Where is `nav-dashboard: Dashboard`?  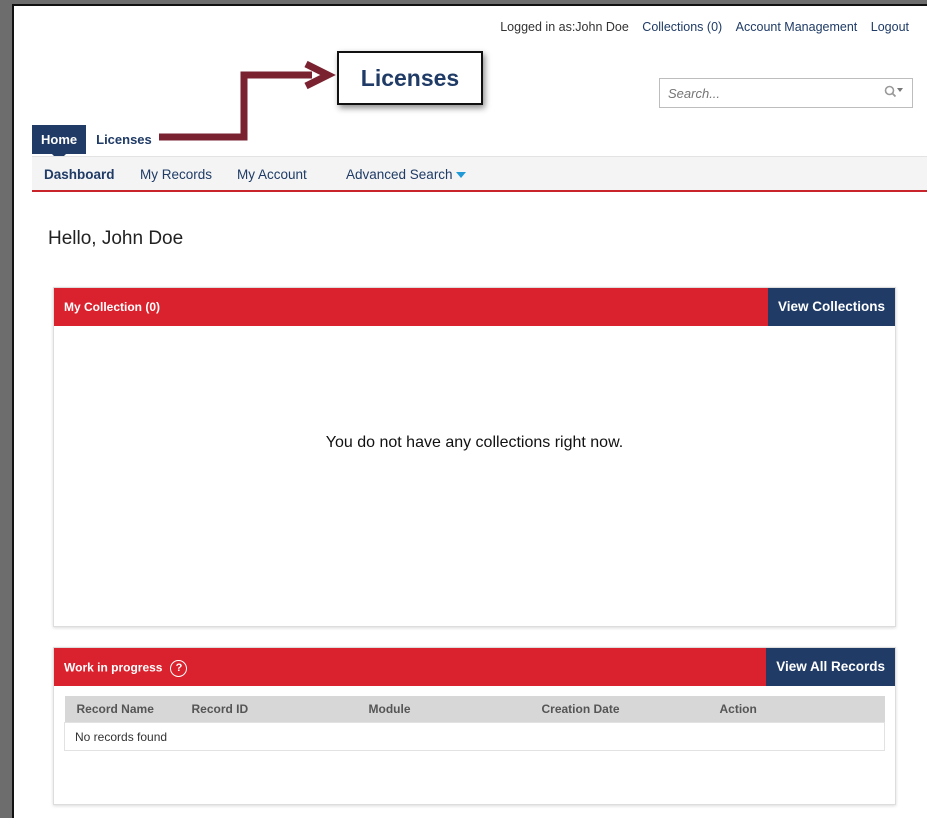
nav-dashboard: Dashboard is located at coordinates (79, 174).